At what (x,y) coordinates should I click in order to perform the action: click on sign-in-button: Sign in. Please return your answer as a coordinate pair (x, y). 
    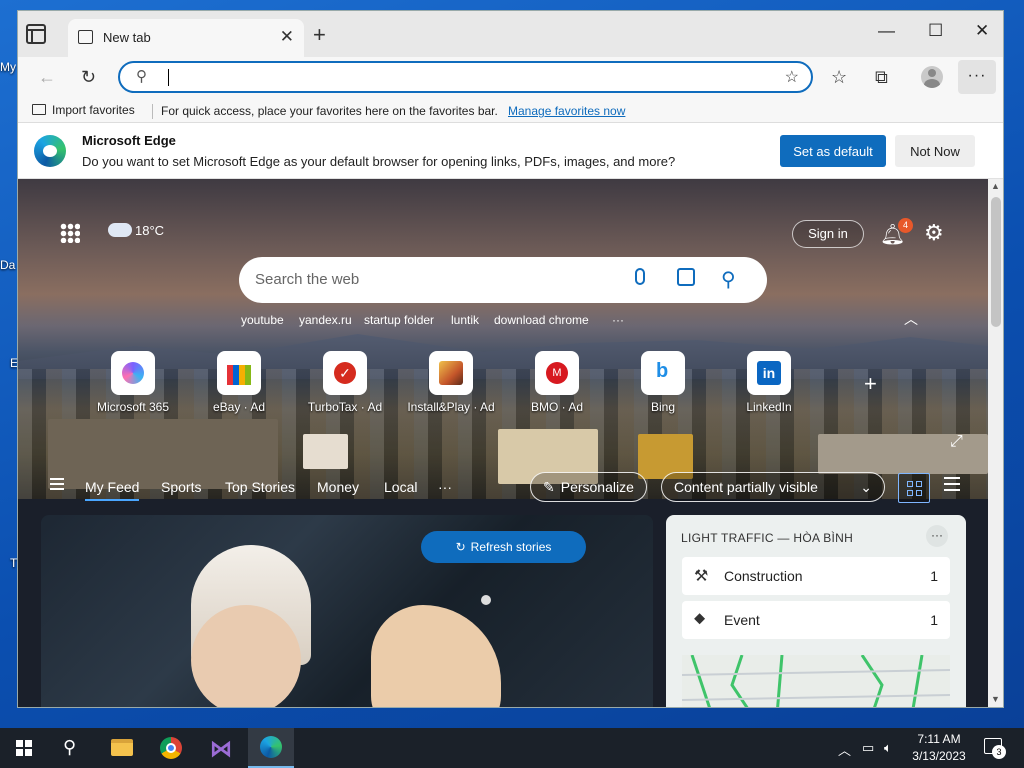
    Looking at the image, I should click on (828, 234).